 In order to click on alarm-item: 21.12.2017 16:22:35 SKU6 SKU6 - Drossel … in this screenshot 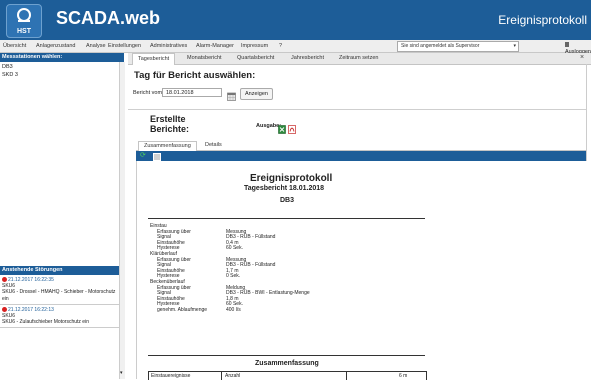, I will do `click(62, 290)`.